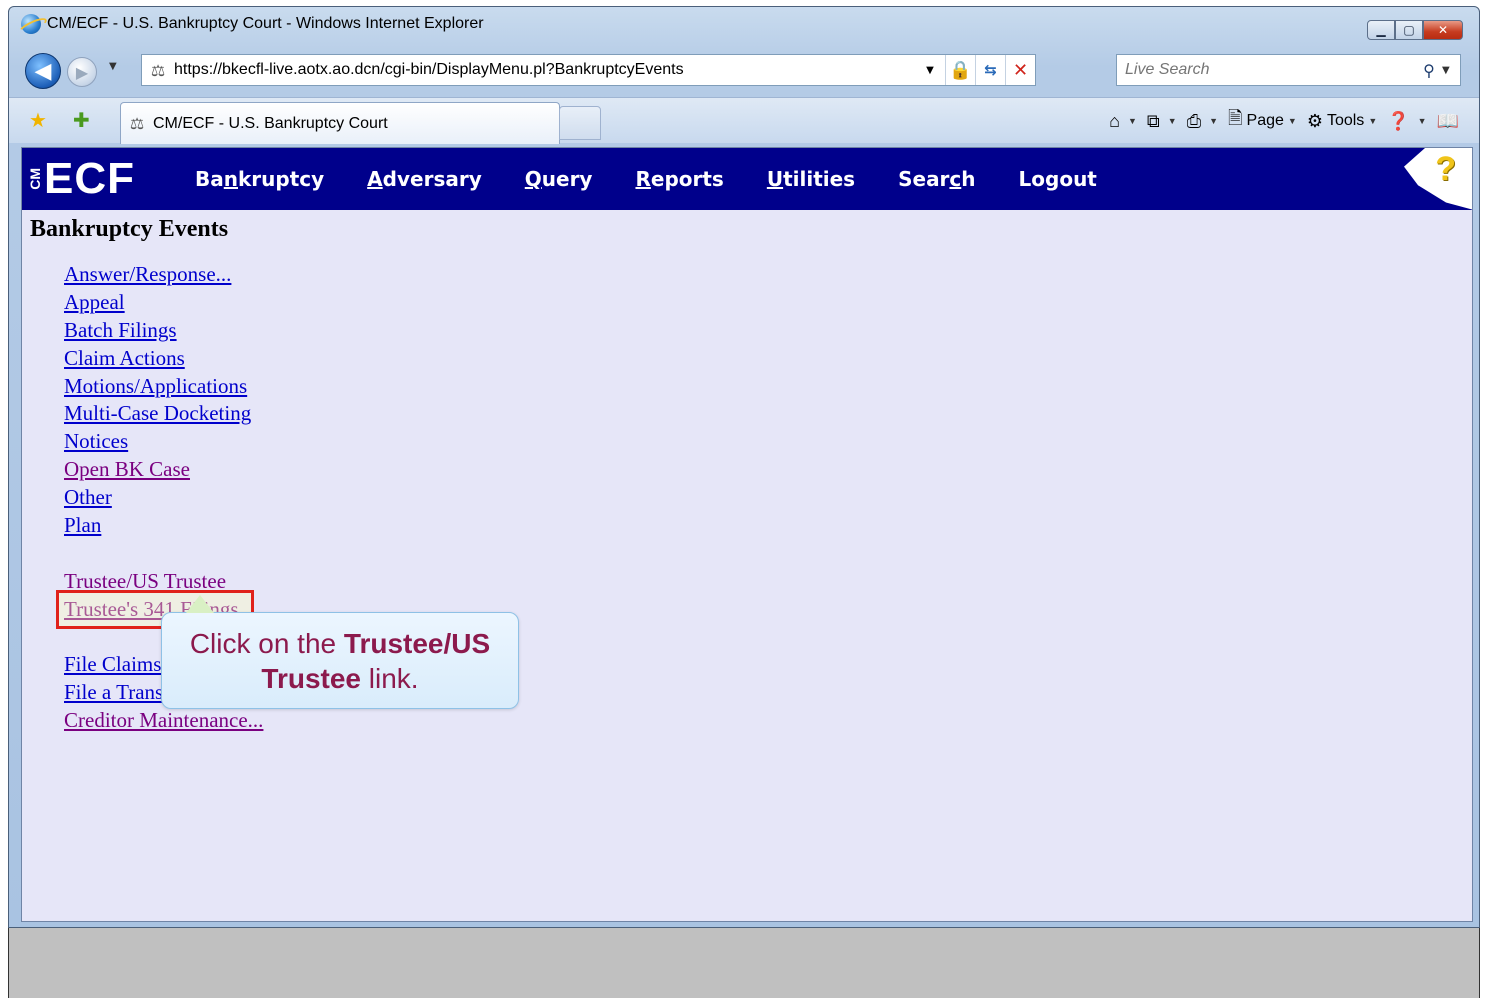 Image resolution: width=1485 pixels, height=998 pixels. What do you see at coordinates (82, 525) in the screenshot?
I see `link-plan: Plan` at bounding box center [82, 525].